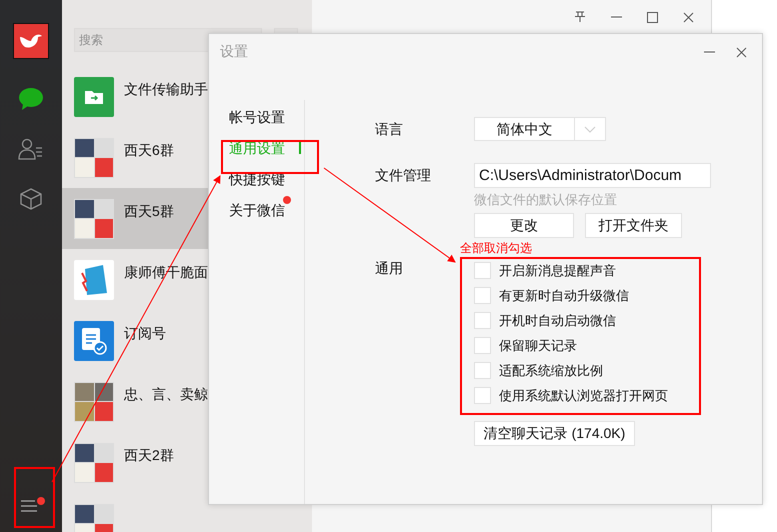 This screenshot has width=777, height=532. Describe the element at coordinates (389, 129) in the screenshot. I see `field-label: 语言` at that location.